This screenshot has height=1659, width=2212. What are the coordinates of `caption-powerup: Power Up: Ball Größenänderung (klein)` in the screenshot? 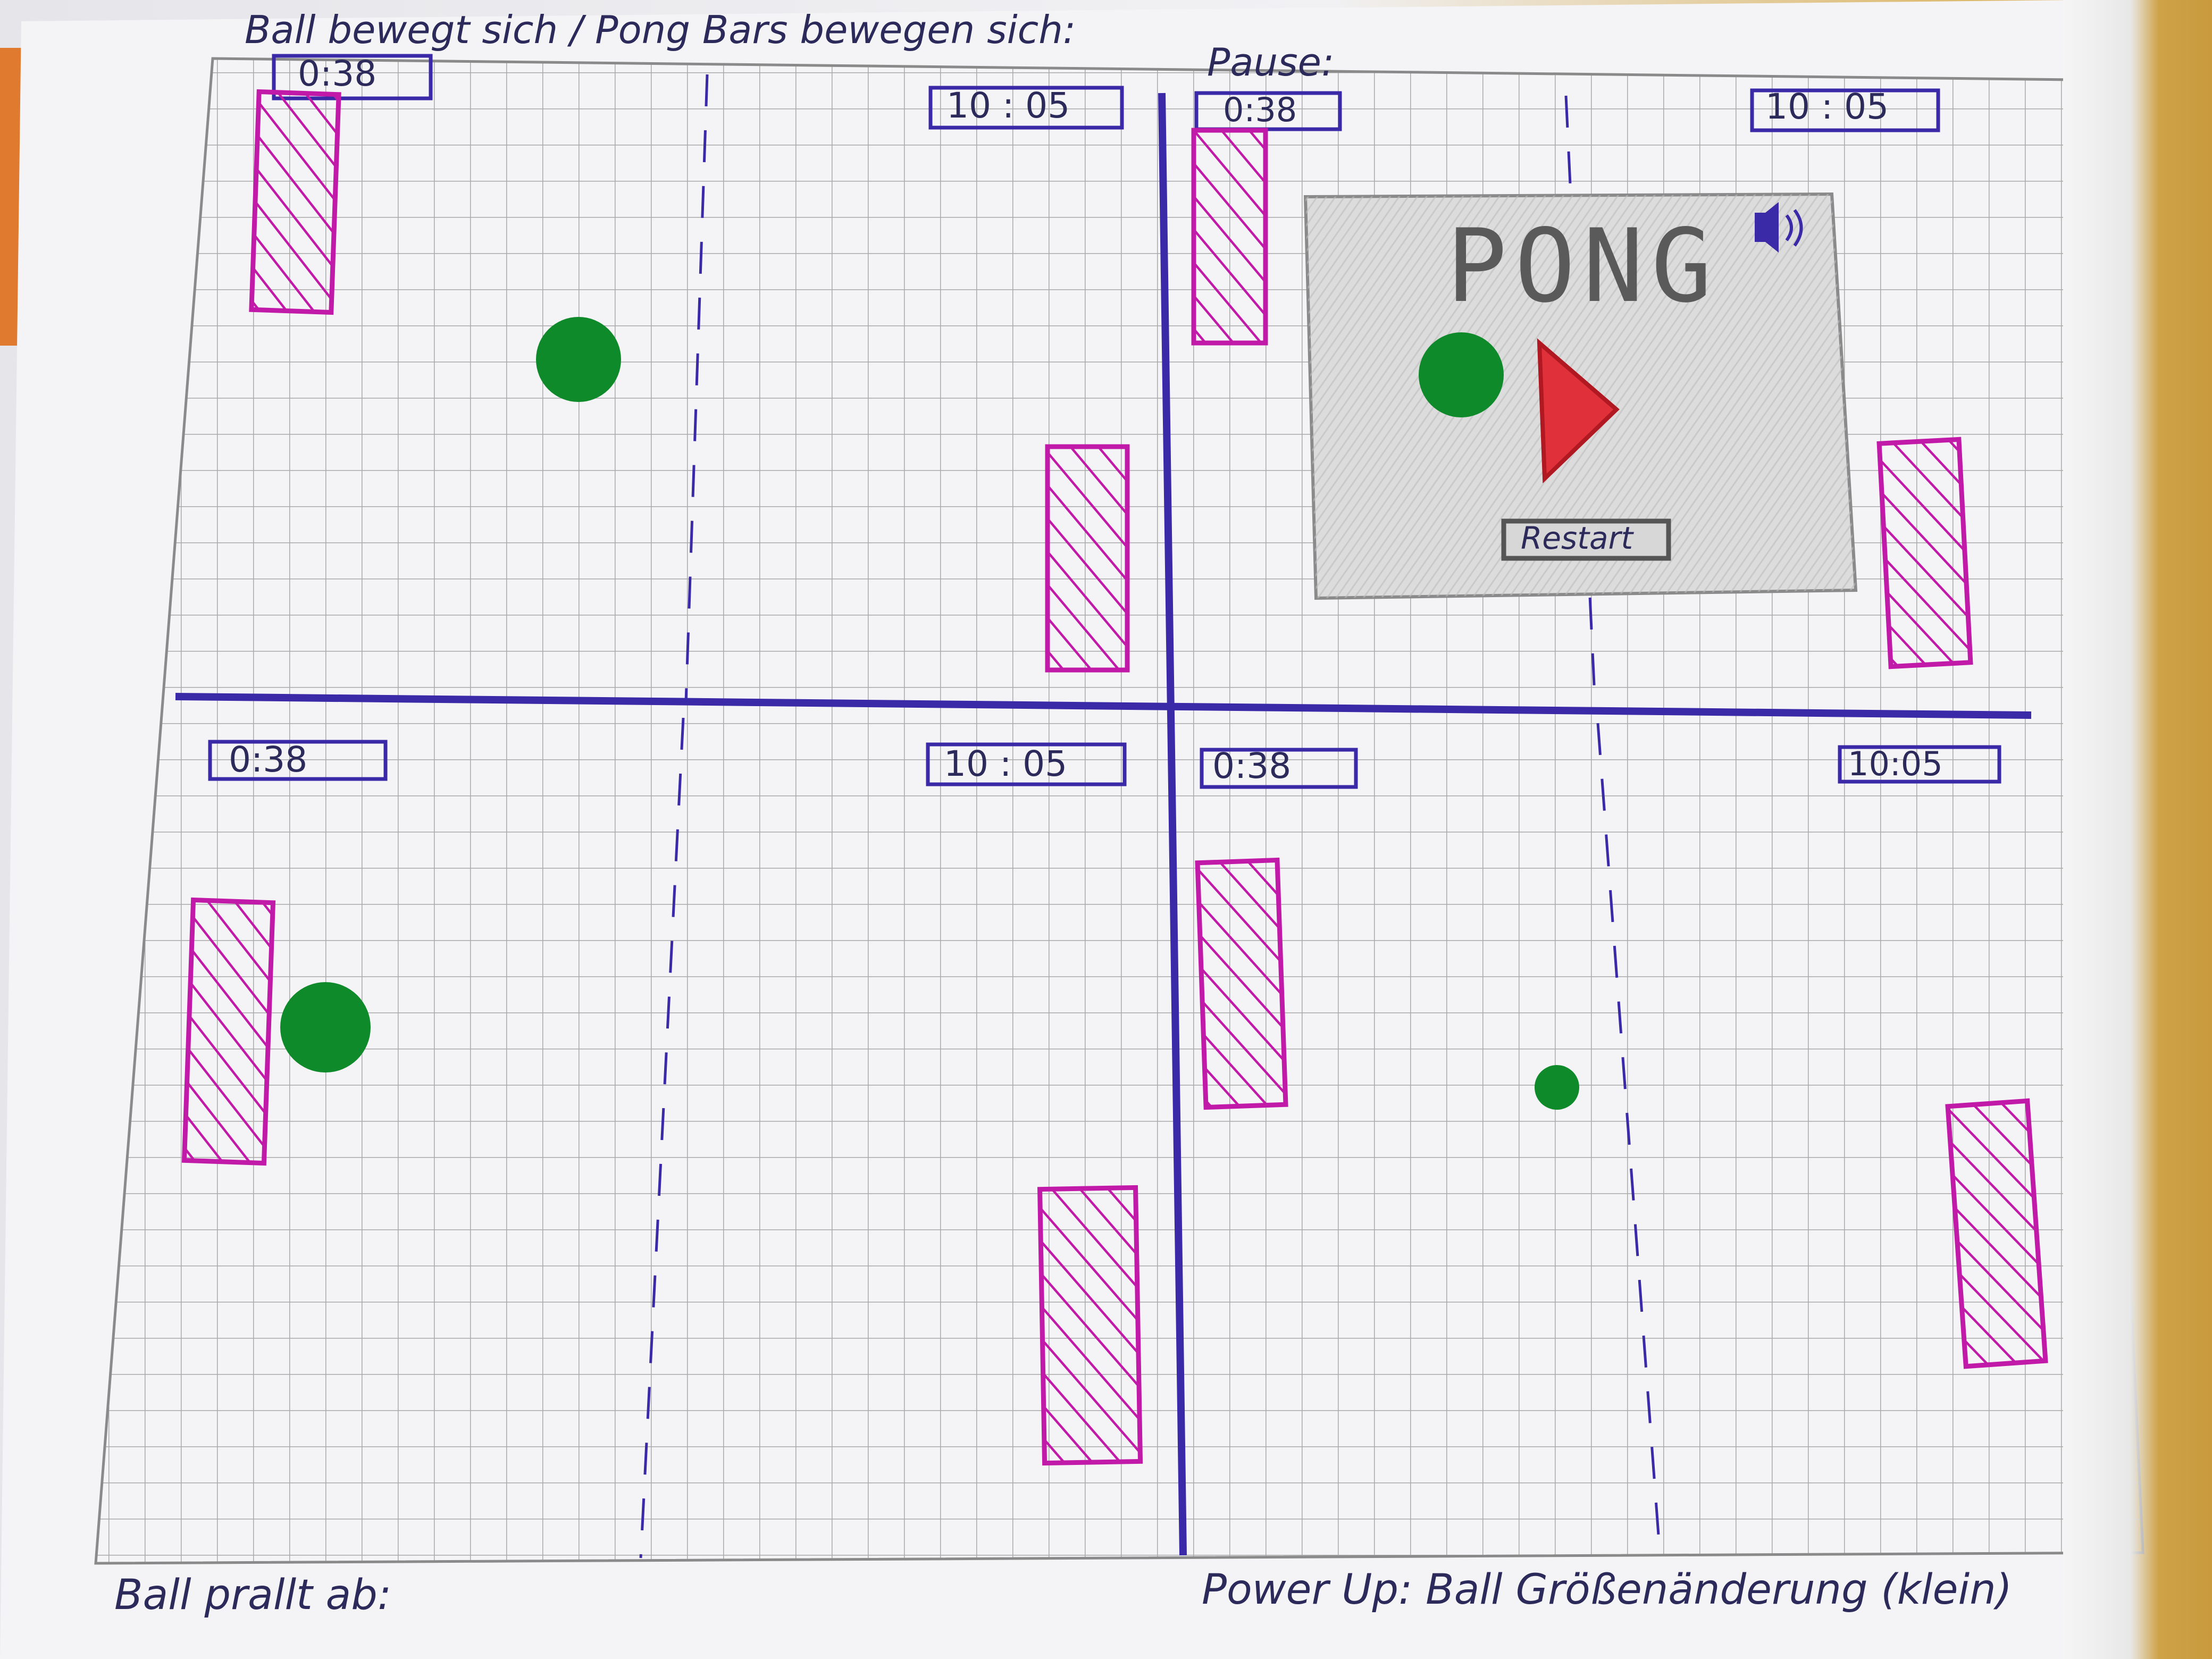 It's located at (1607, 1590).